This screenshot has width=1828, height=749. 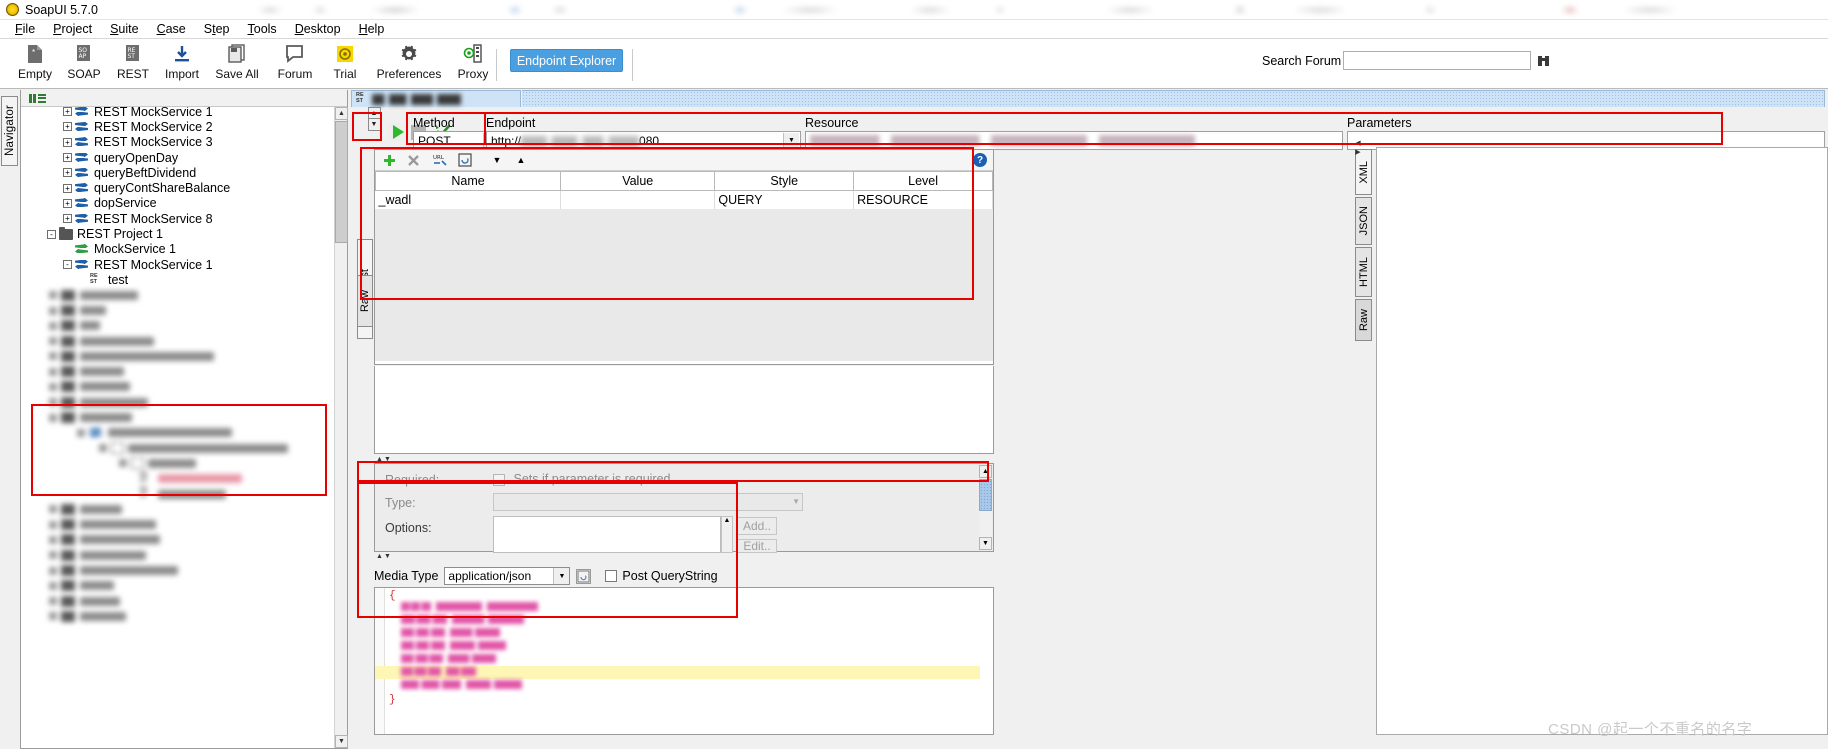 What do you see at coordinates (341, 427) in the screenshot?
I see `navigator-scrollbar: ▲ ▼` at bounding box center [341, 427].